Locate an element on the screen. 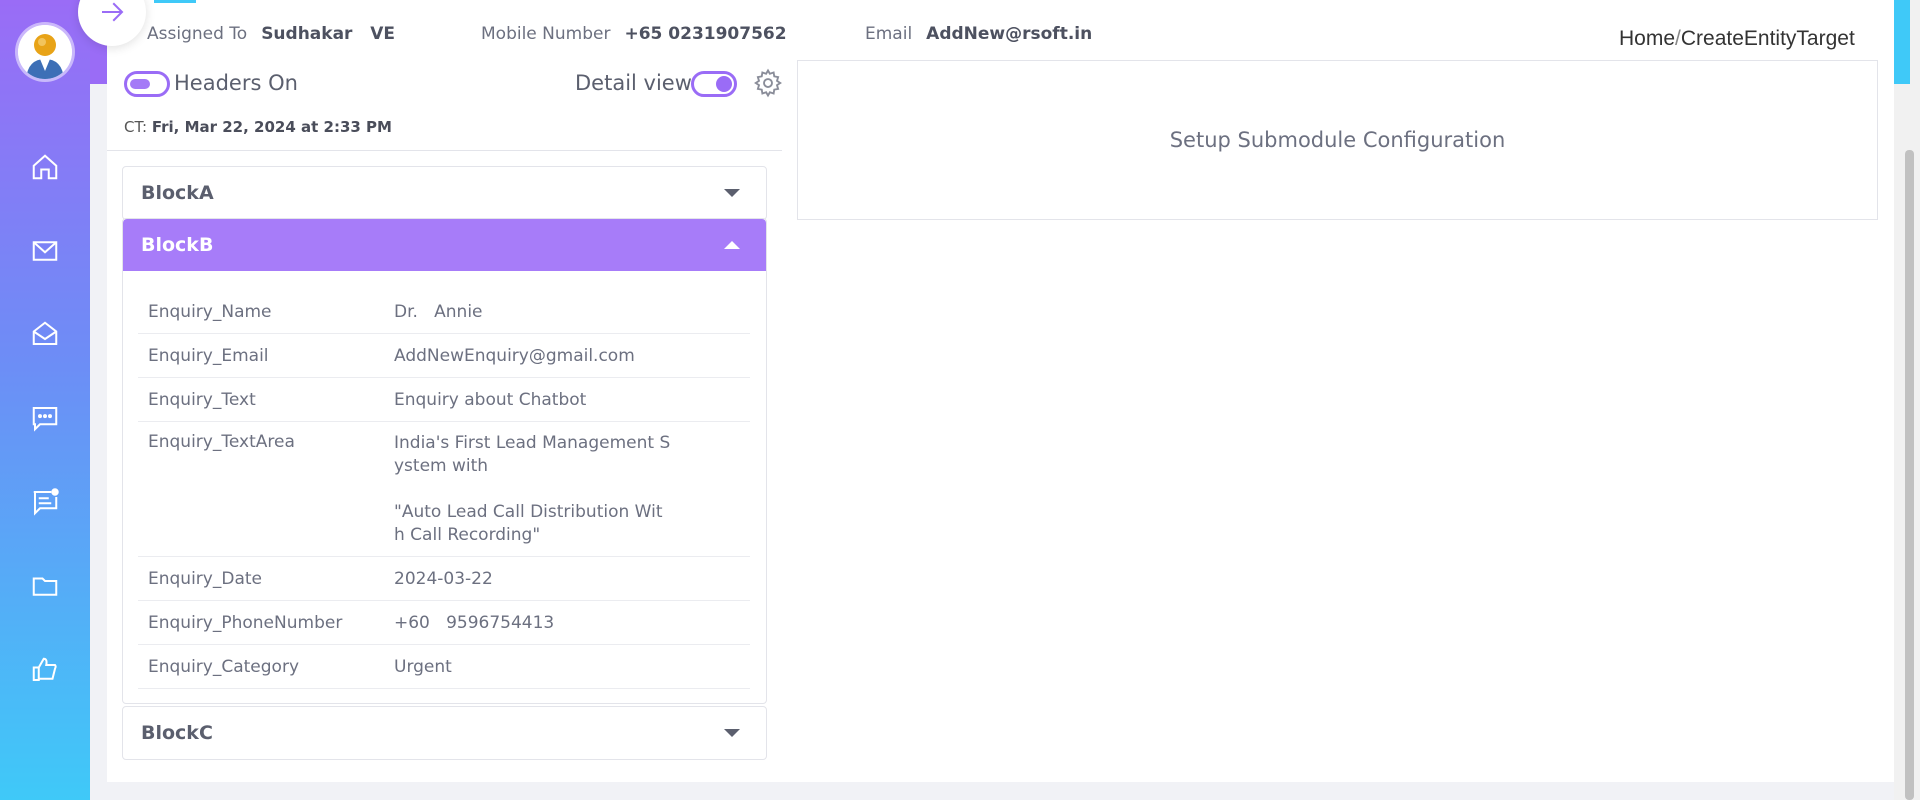 The height and width of the screenshot is (800, 1920). breadcrumb-page: CreateEntityTarget is located at coordinates (1767, 38).